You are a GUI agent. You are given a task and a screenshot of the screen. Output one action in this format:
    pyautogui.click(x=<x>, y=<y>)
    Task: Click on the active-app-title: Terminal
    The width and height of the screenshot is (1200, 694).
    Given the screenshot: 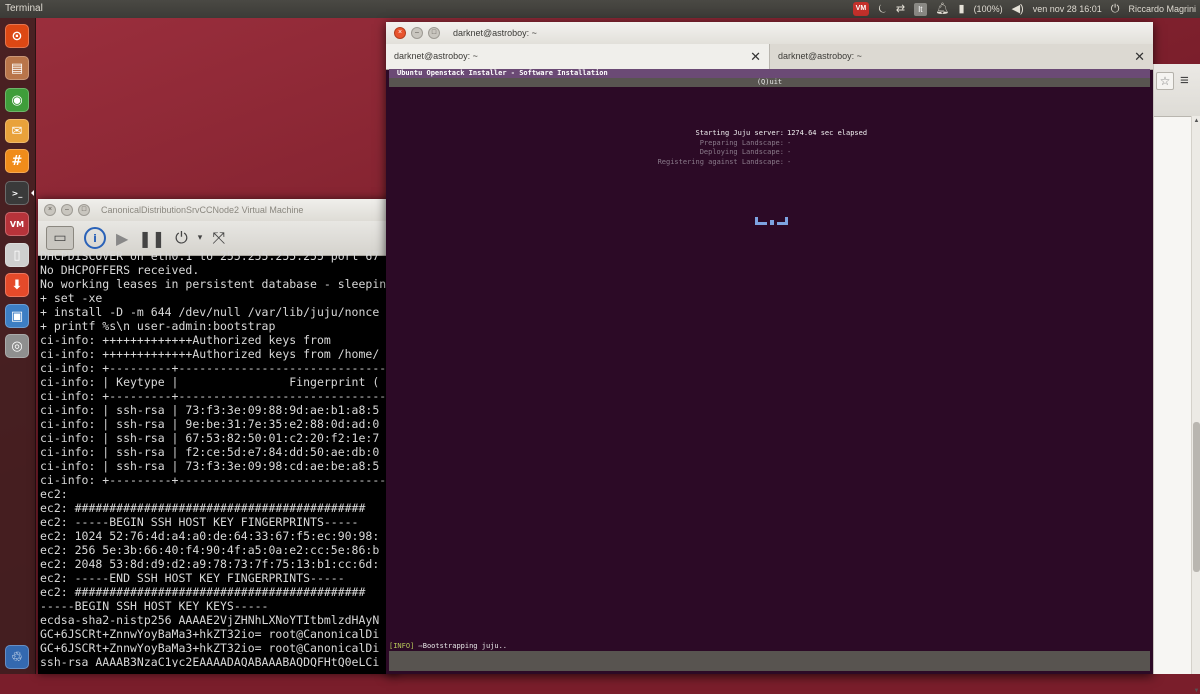 What is the action you would take?
    pyautogui.click(x=24, y=8)
    